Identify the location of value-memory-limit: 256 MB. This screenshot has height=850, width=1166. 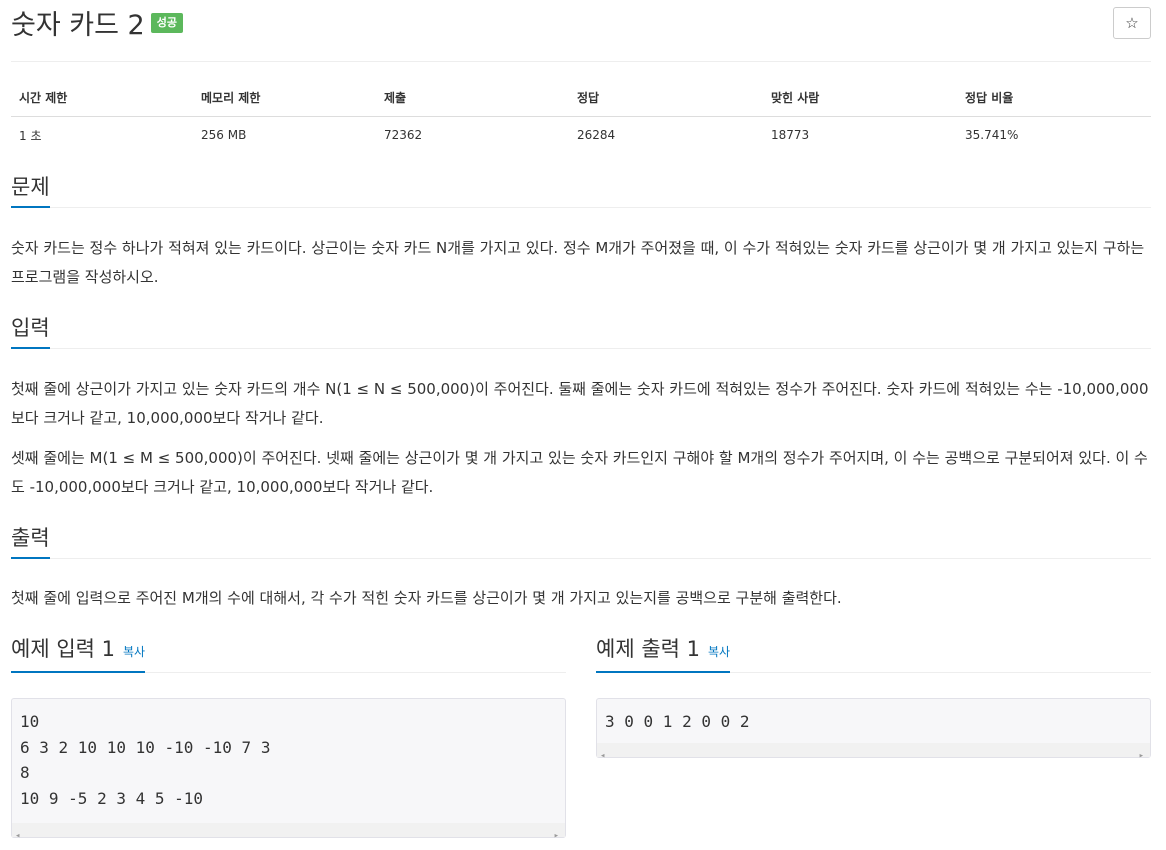
(224, 135).